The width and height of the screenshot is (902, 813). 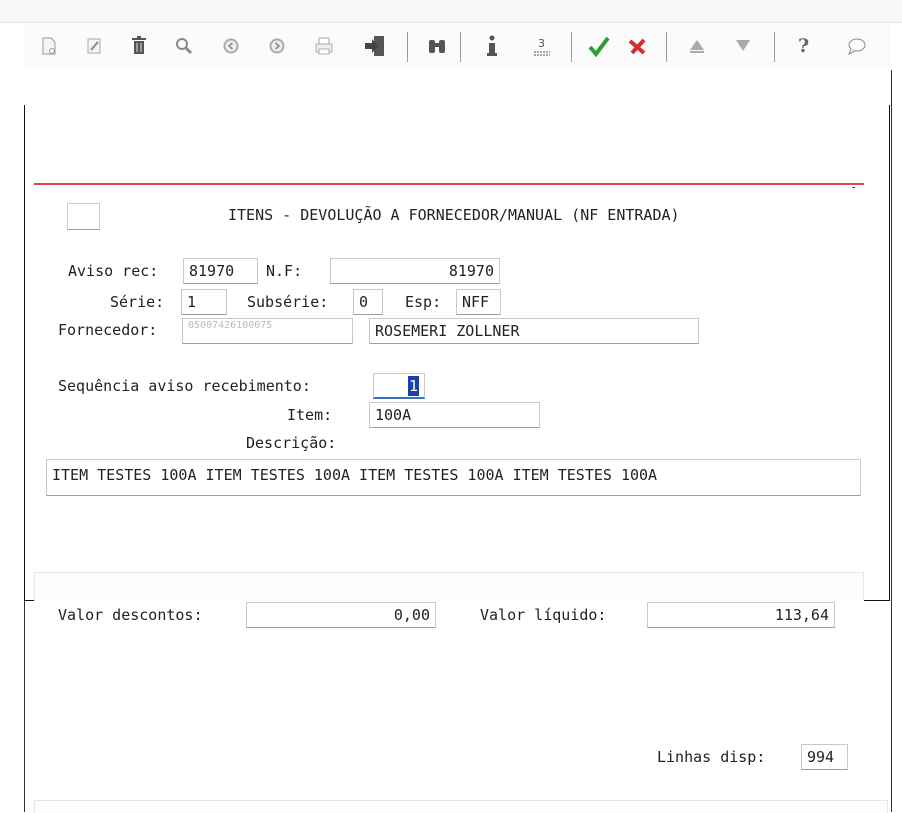 I want to click on header-dash: -, so click(x=854, y=187).